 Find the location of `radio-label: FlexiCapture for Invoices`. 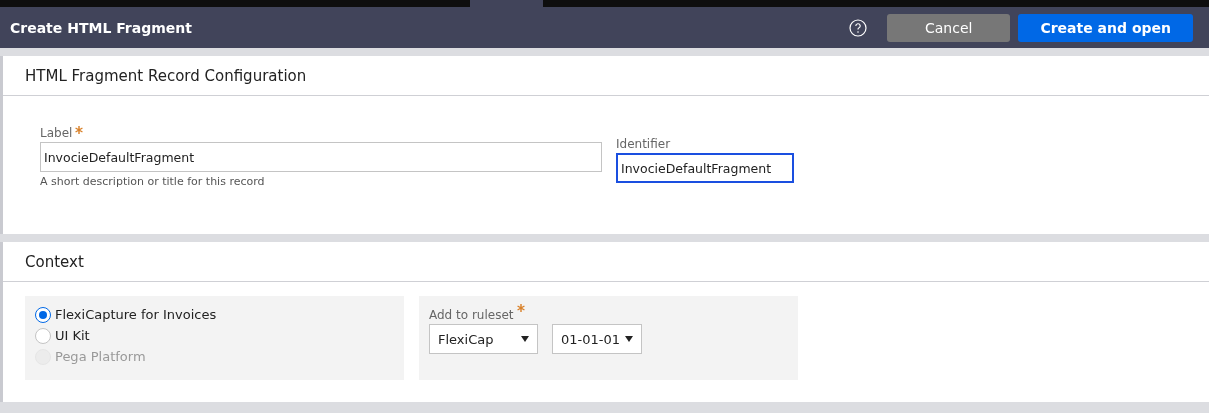

radio-label: FlexiCapture for Invoices is located at coordinates (136, 314).